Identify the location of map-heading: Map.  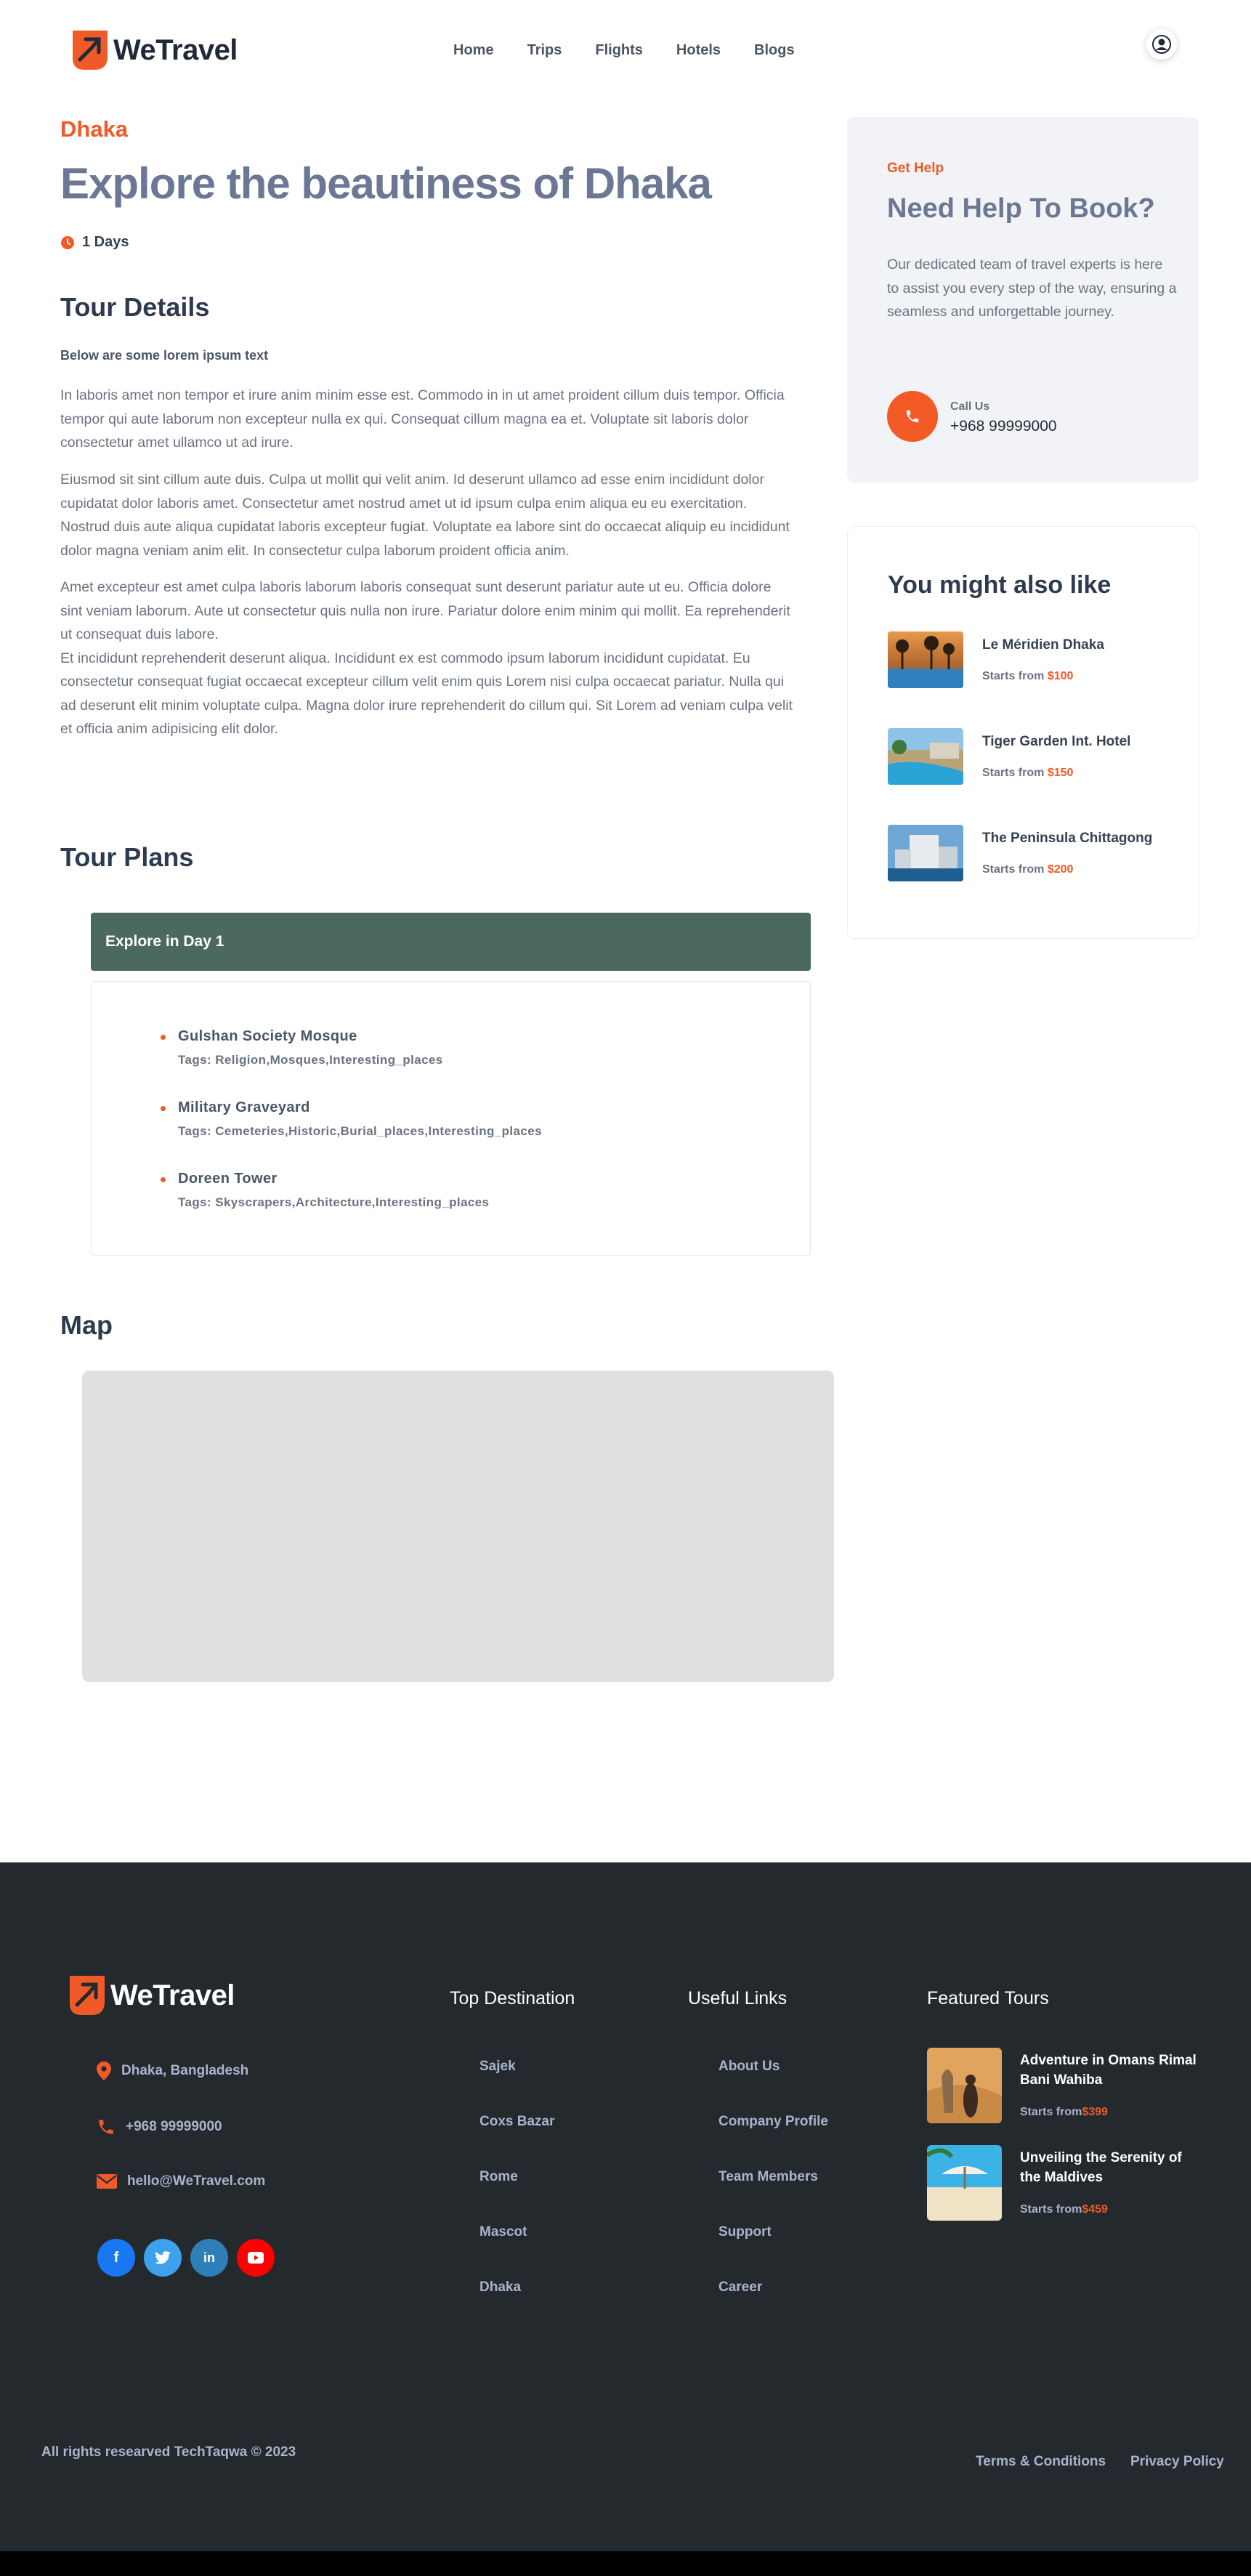
(86, 1325).